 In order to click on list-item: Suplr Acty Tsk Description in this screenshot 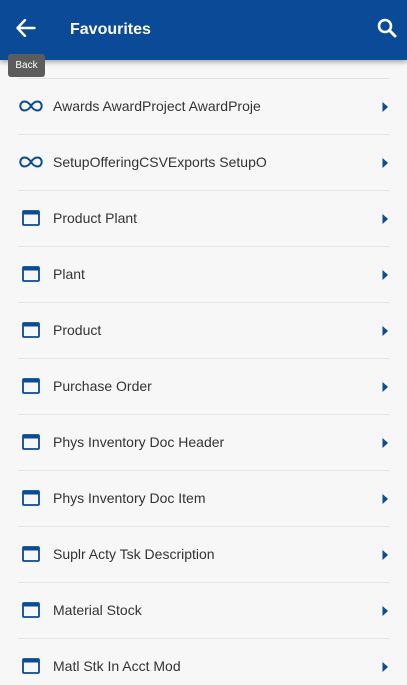, I will do `click(203, 555)`.